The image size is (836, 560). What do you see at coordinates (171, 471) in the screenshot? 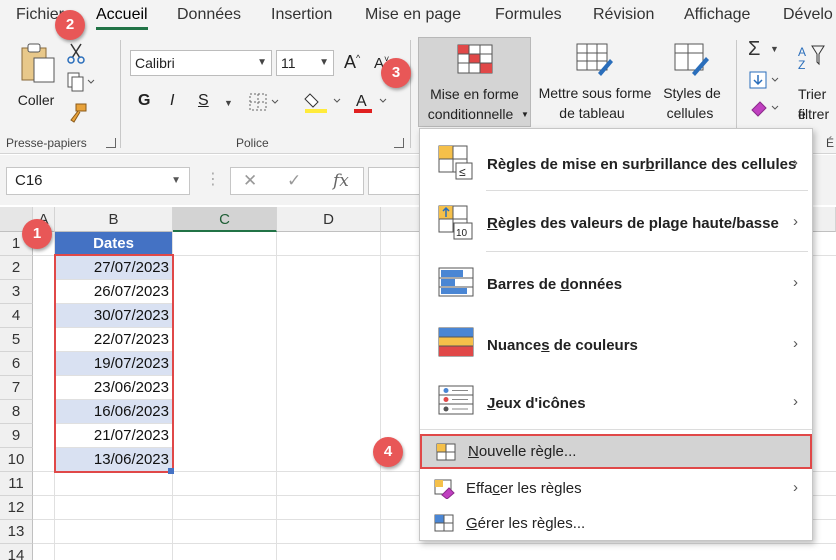
I see `fill-handle` at bounding box center [171, 471].